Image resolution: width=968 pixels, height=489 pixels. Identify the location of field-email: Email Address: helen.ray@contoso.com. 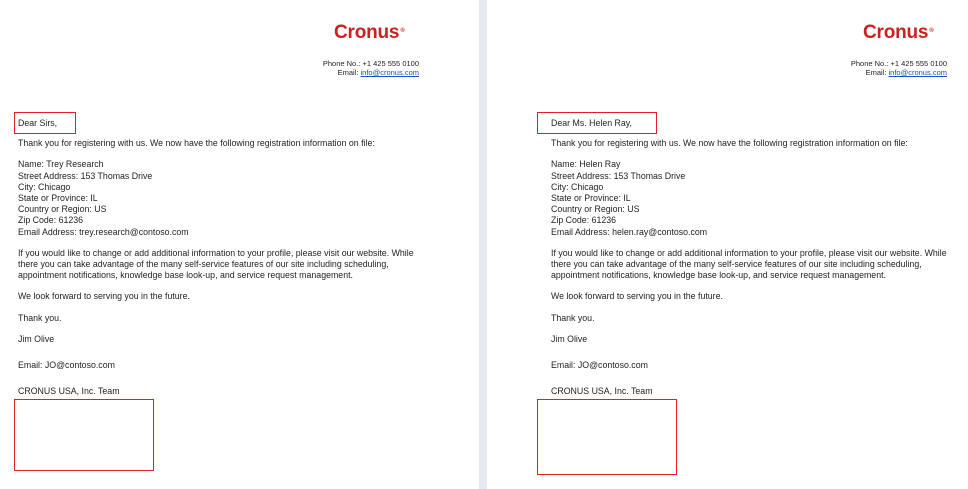
(629, 231).